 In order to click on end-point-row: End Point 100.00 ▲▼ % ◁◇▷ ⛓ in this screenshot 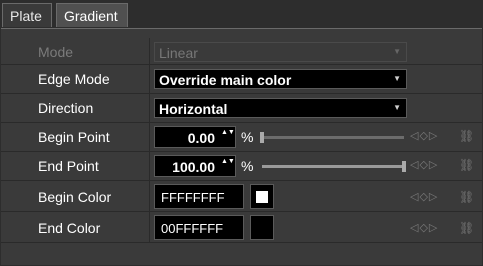, I will do `click(241, 166)`.